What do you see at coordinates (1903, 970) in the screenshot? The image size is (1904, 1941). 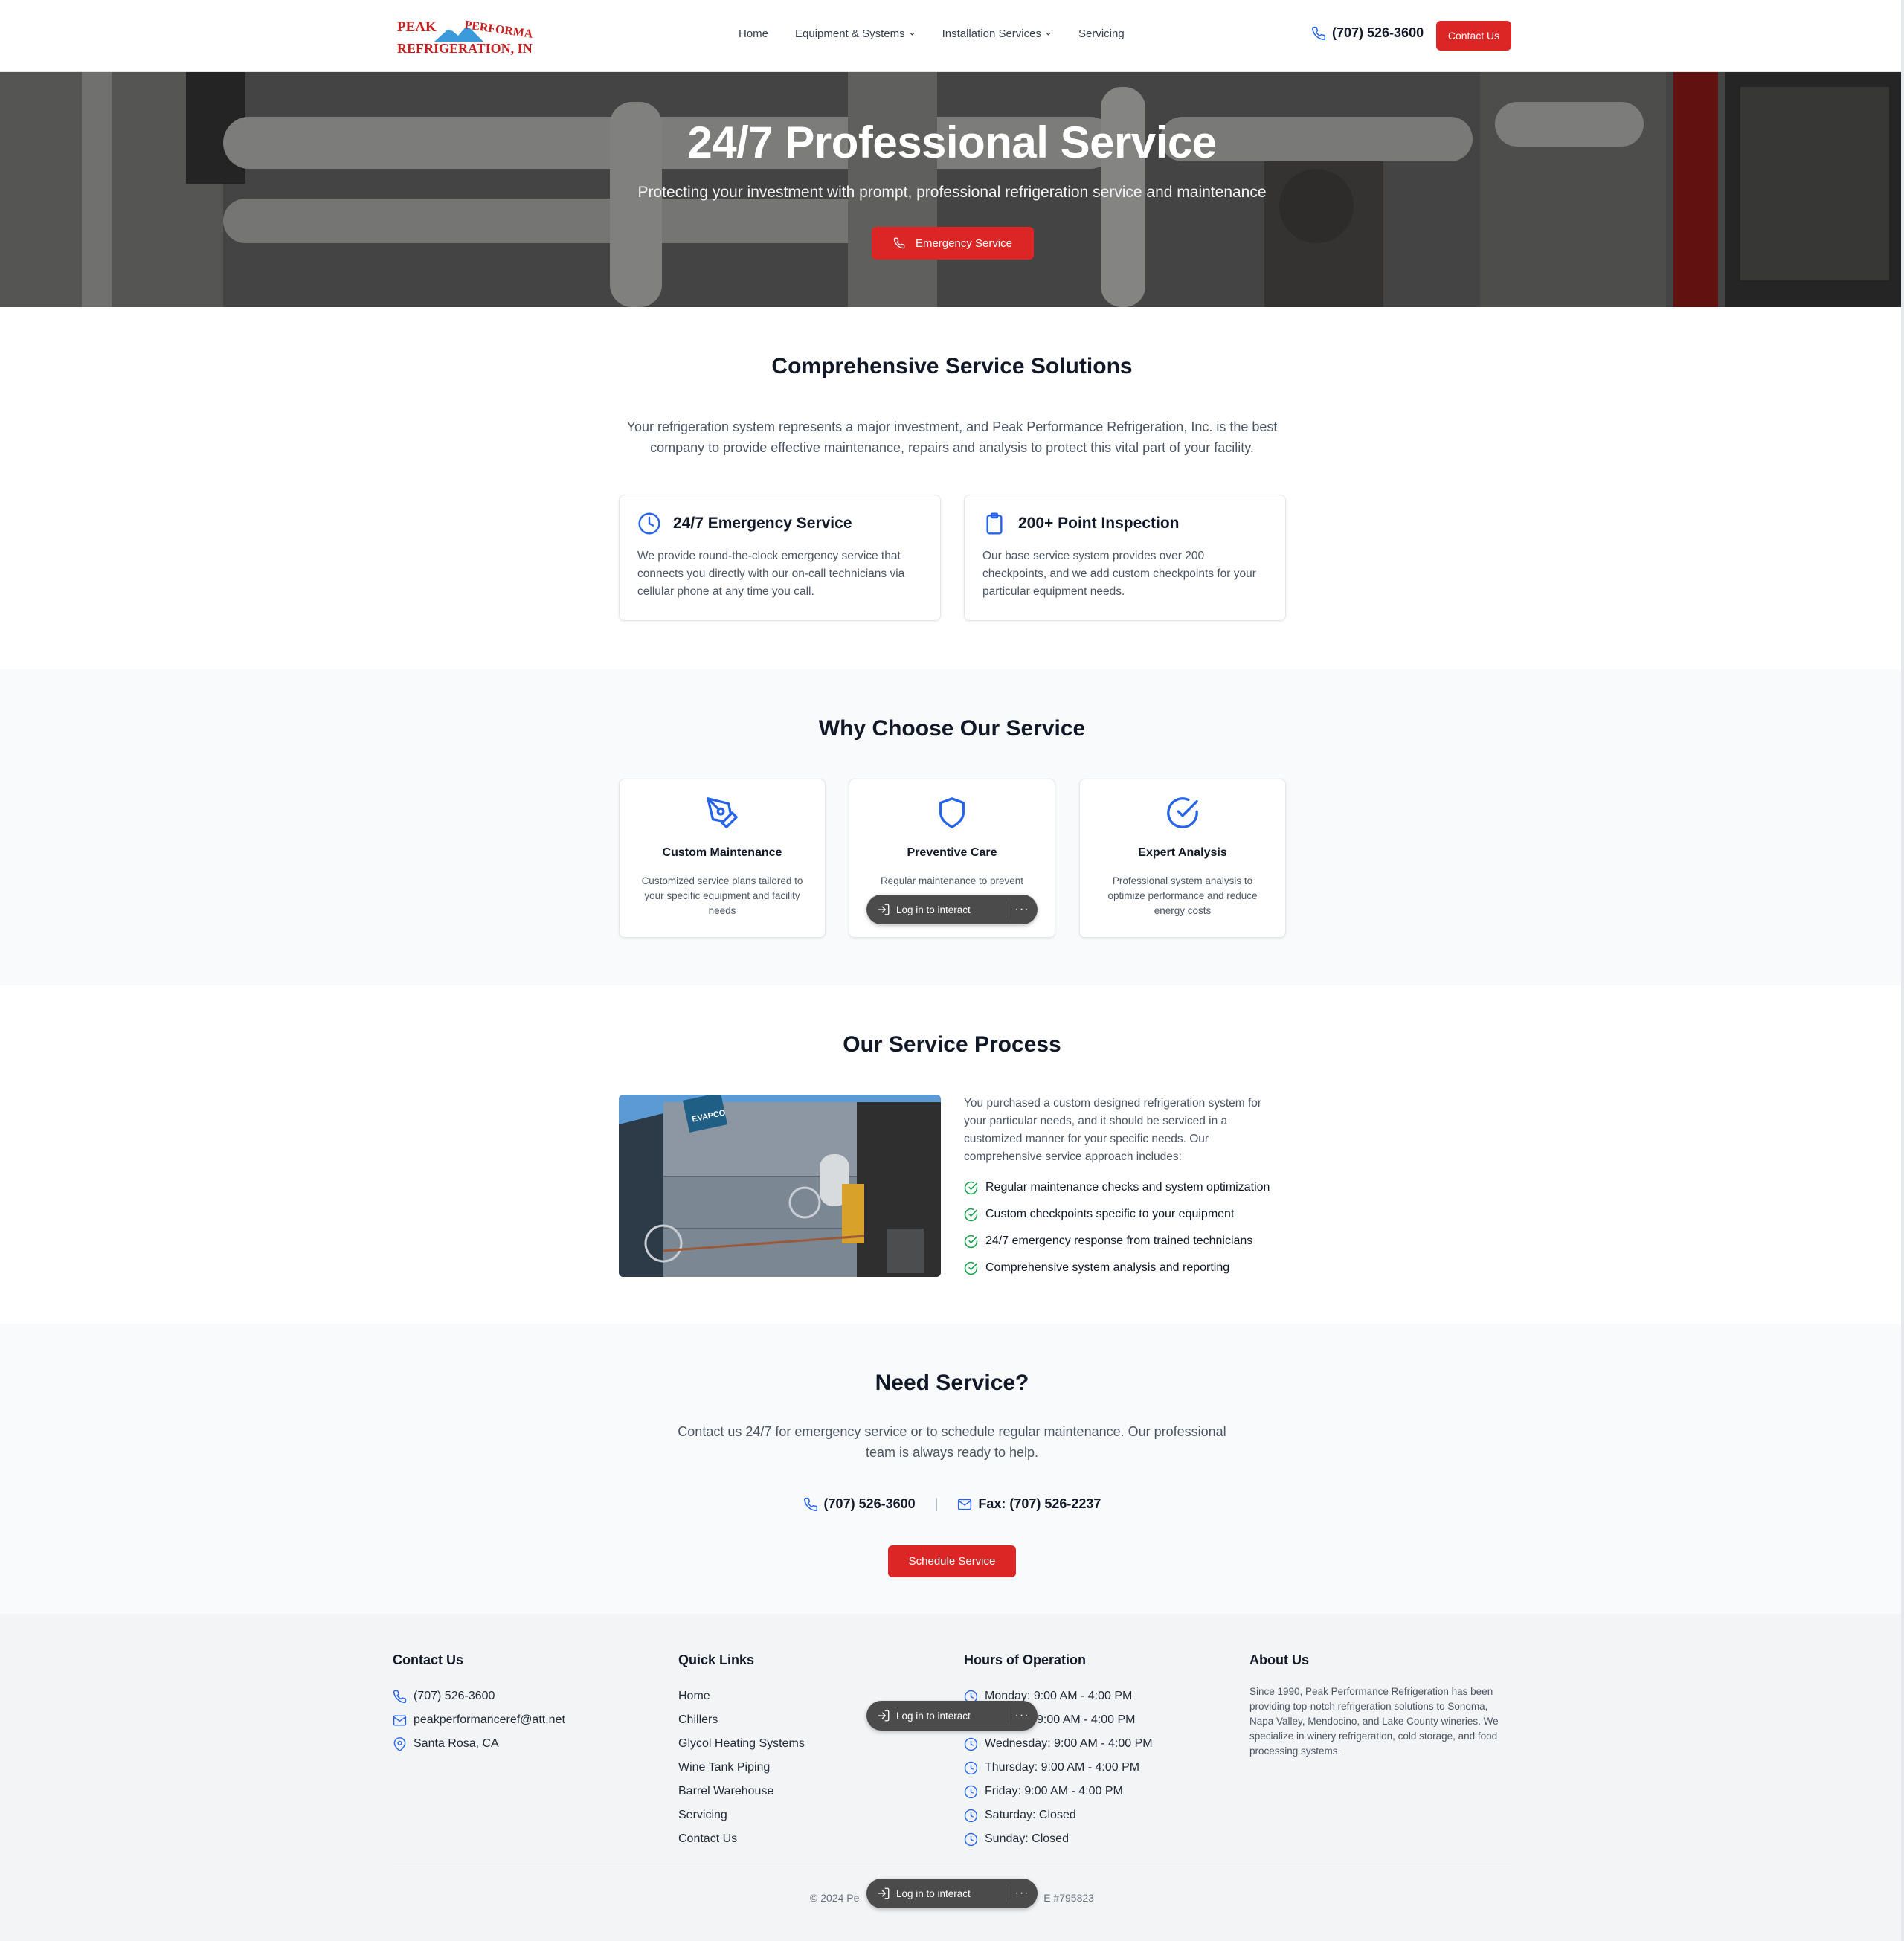 I see `page-scrollbar` at bounding box center [1903, 970].